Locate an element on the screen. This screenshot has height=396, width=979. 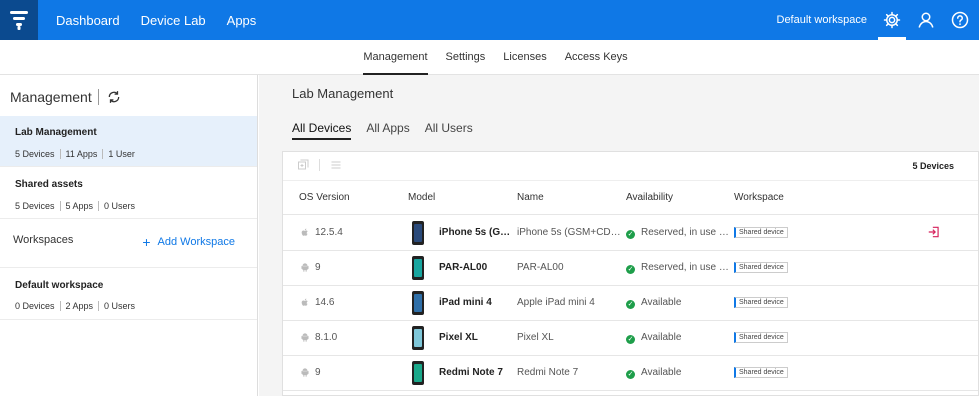
settings-button is located at coordinates (892, 20).